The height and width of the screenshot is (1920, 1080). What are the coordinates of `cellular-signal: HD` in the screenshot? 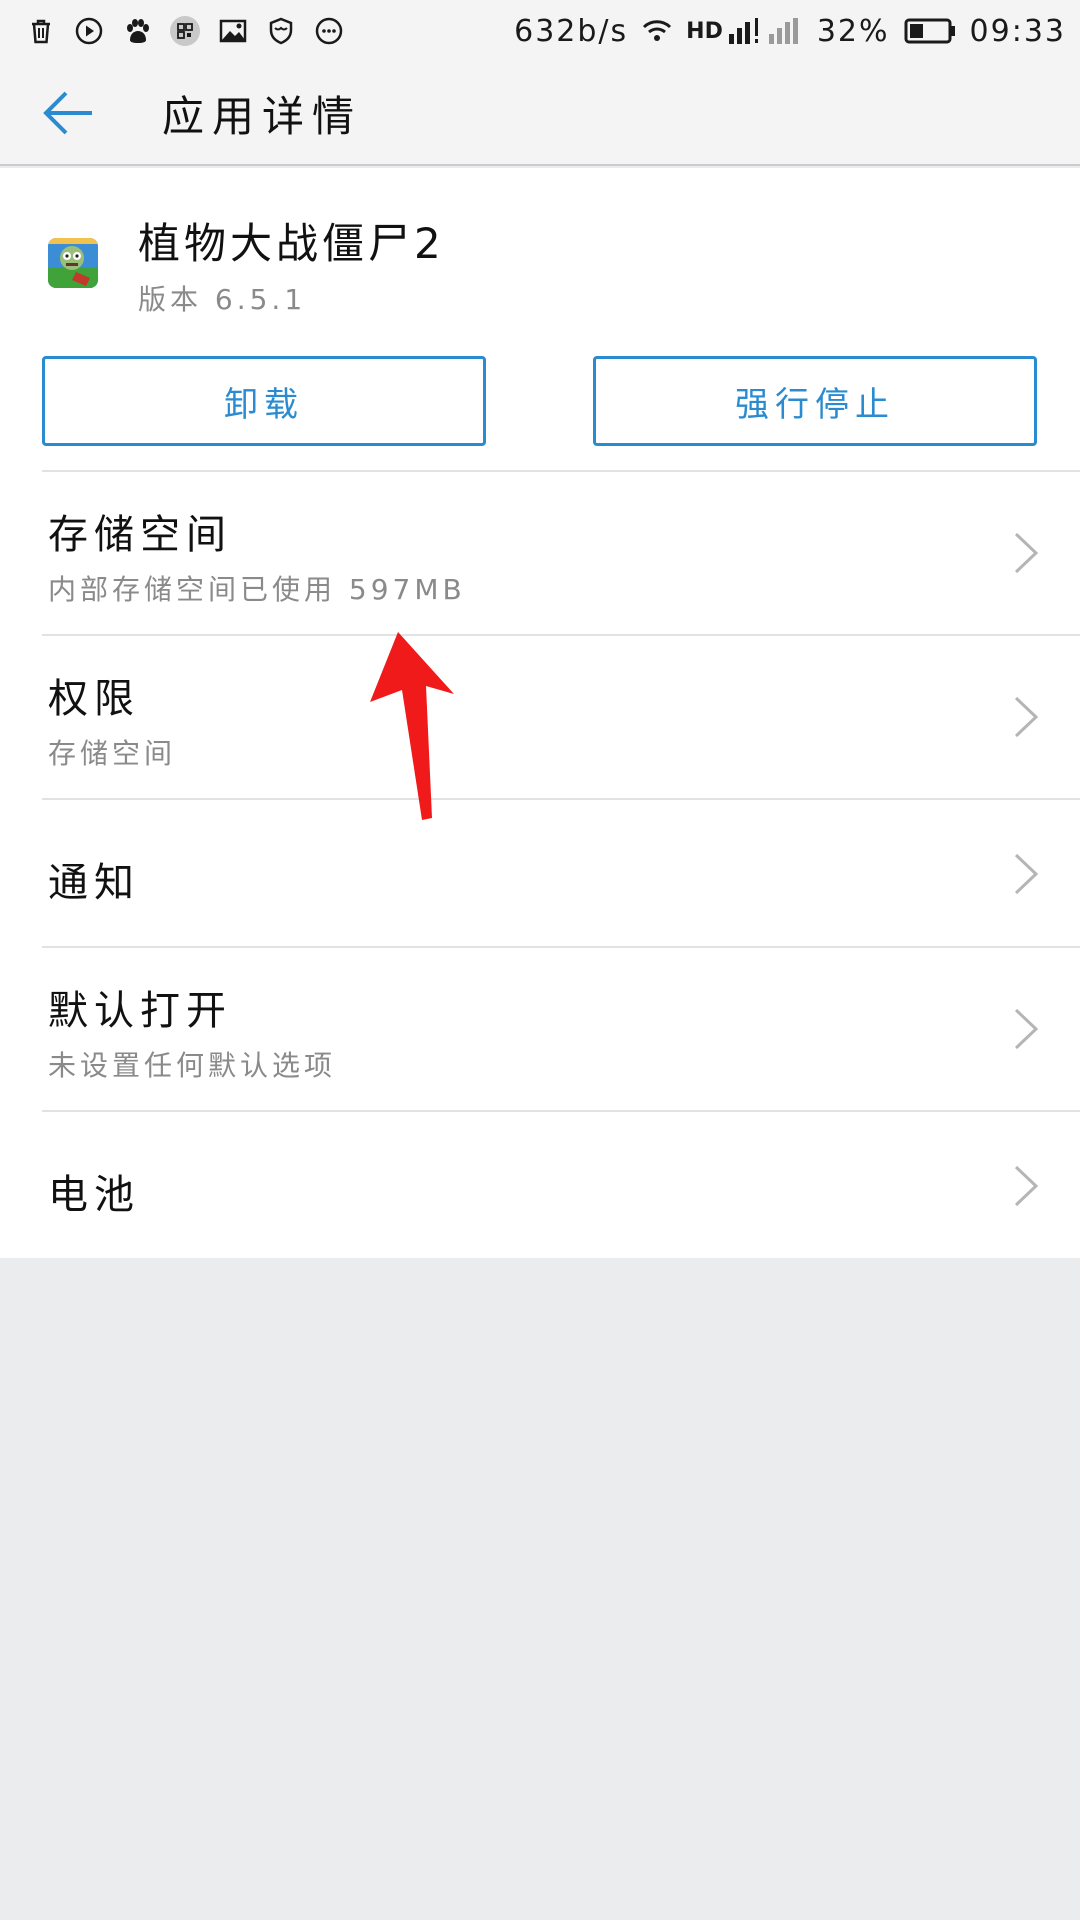 It's located at (744, 31).